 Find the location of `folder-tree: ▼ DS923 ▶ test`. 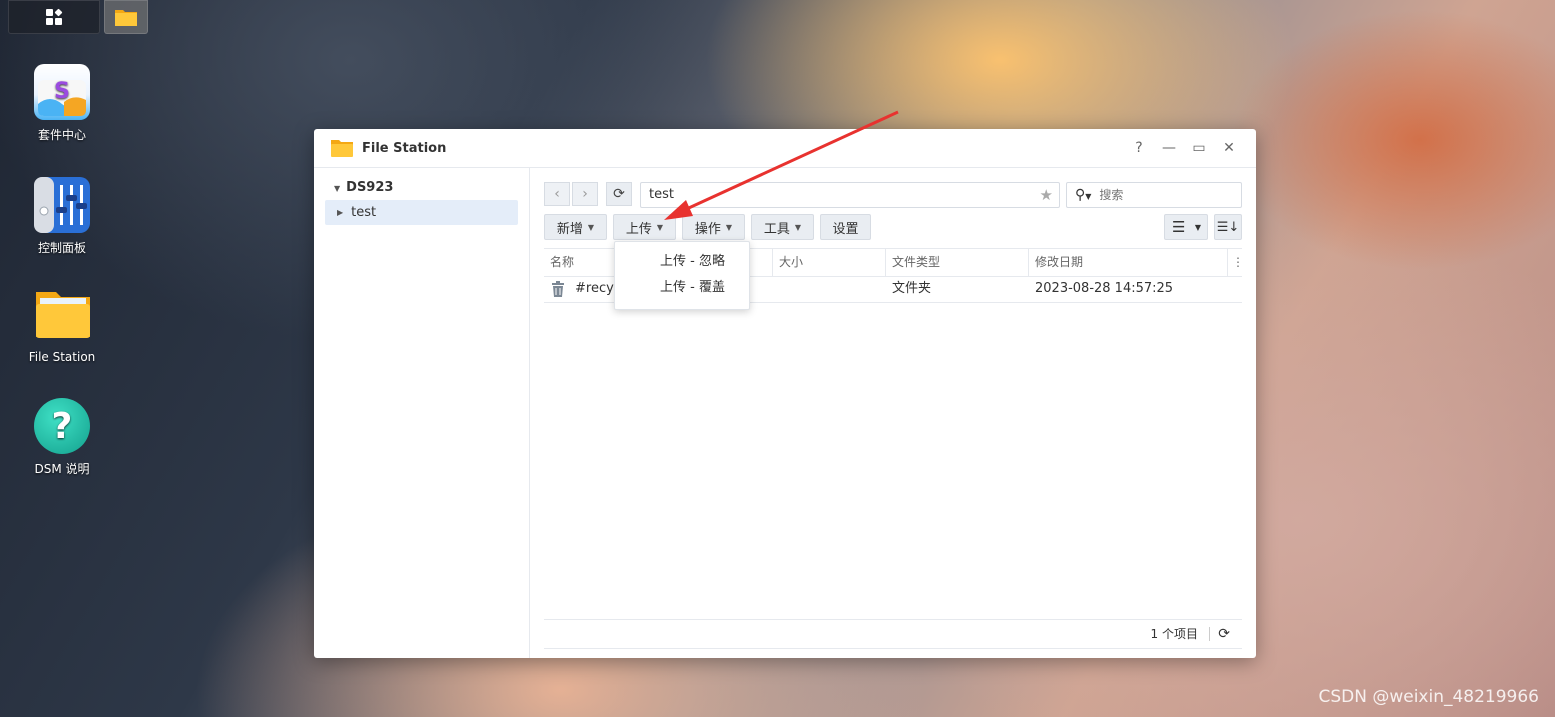

folder-tree: ▼ DS923 ▶ test is located at coordinates (422, 413).